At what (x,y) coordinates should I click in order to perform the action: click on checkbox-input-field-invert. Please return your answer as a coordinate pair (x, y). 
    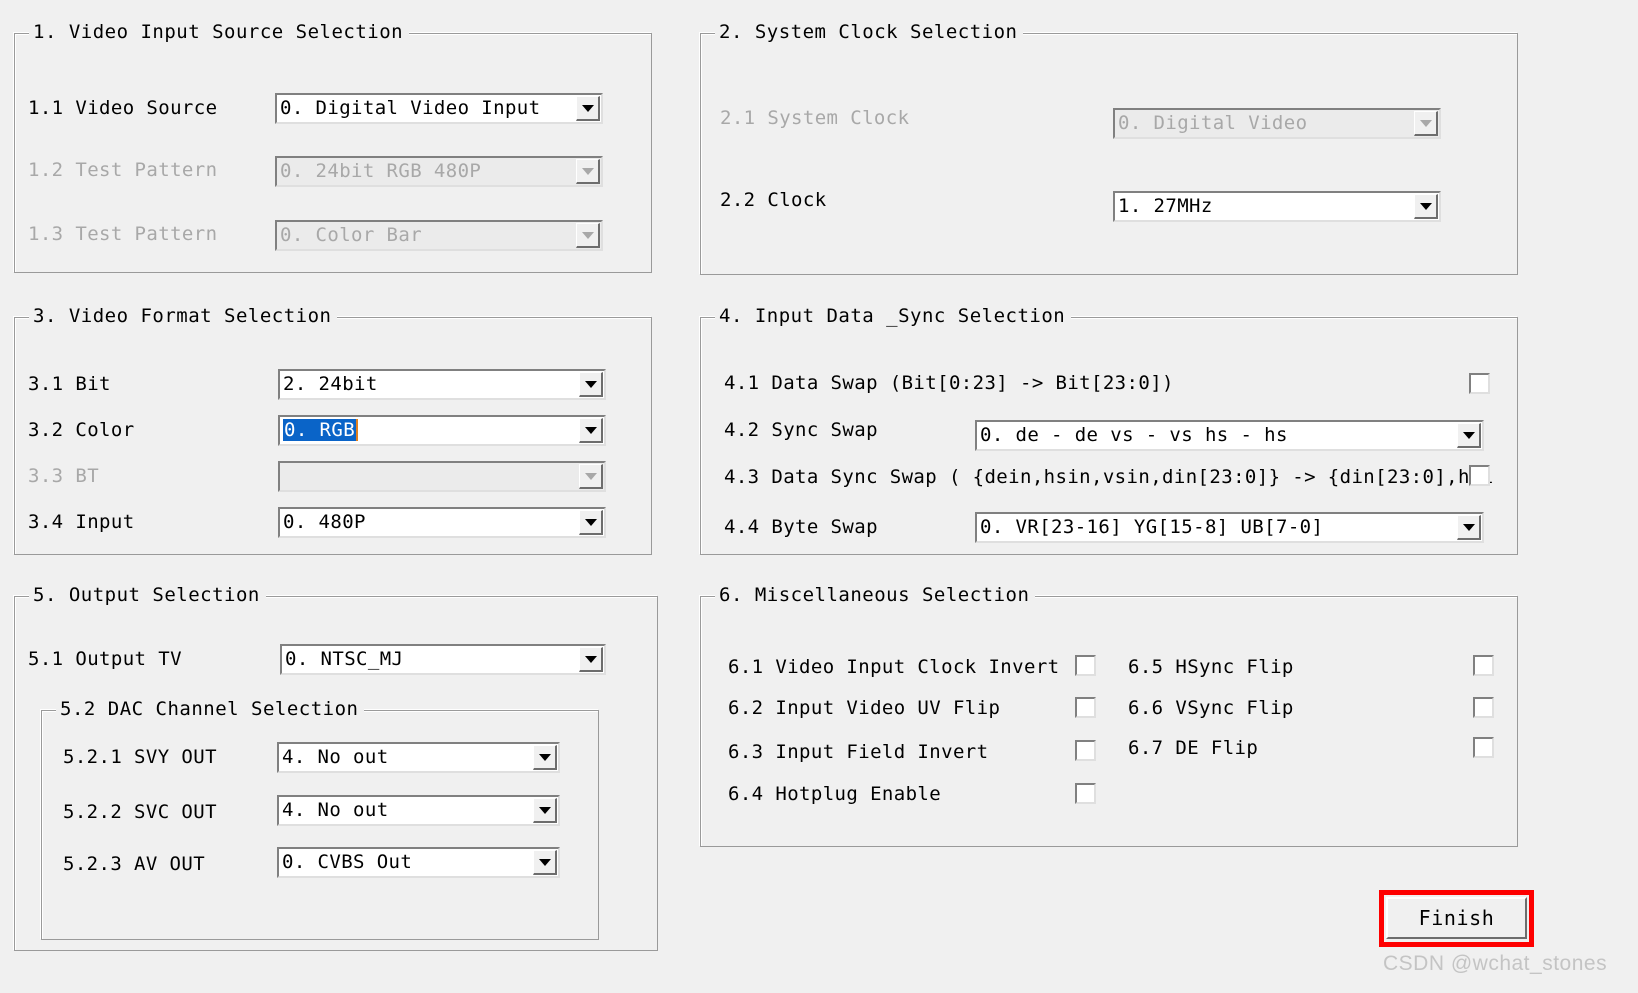
    Looking at the image, I should click on (1085, 750).